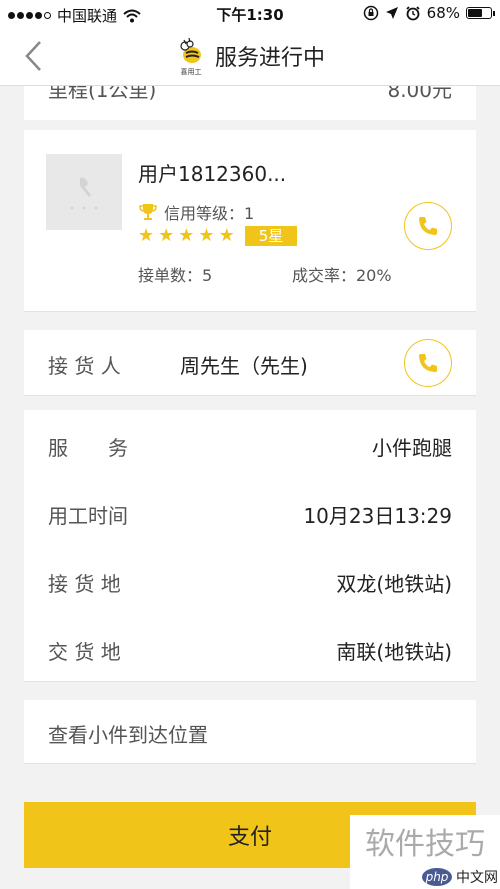  What do you see at coordinates (269, 58) in the screenshot?
I see `page-title: 服务进行中` at bounding box center [269, 58].